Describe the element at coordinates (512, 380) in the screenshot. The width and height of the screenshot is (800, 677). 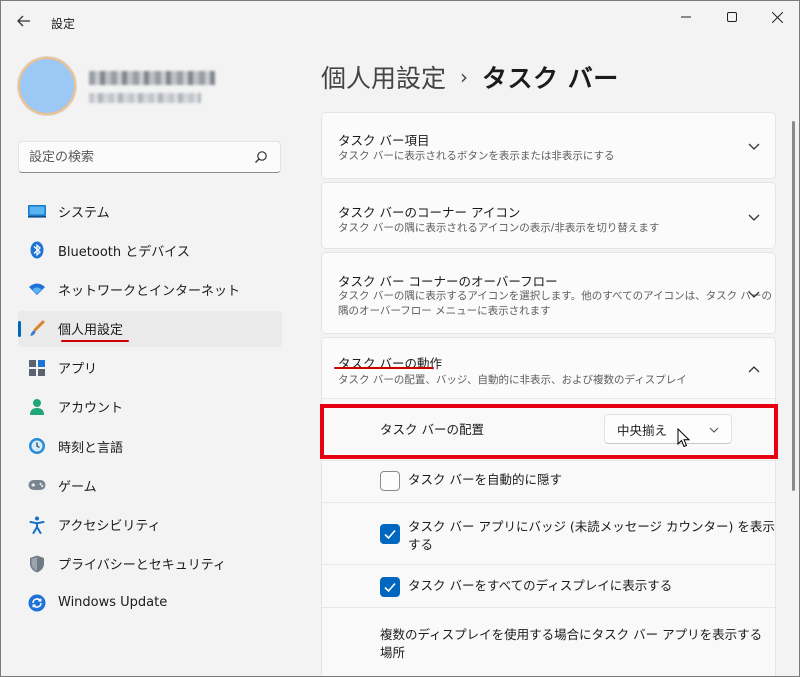
I see `card-desc: タスク バーの配置、バッジ、自動的に非表示、および複数のディスプレイ` at that location.